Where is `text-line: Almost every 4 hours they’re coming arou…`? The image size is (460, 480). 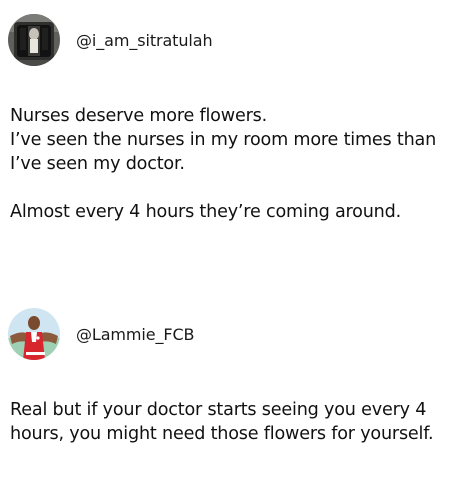 text-line: Almost every 4 hours they’re coming arou… is located at coordinates (205, 212).